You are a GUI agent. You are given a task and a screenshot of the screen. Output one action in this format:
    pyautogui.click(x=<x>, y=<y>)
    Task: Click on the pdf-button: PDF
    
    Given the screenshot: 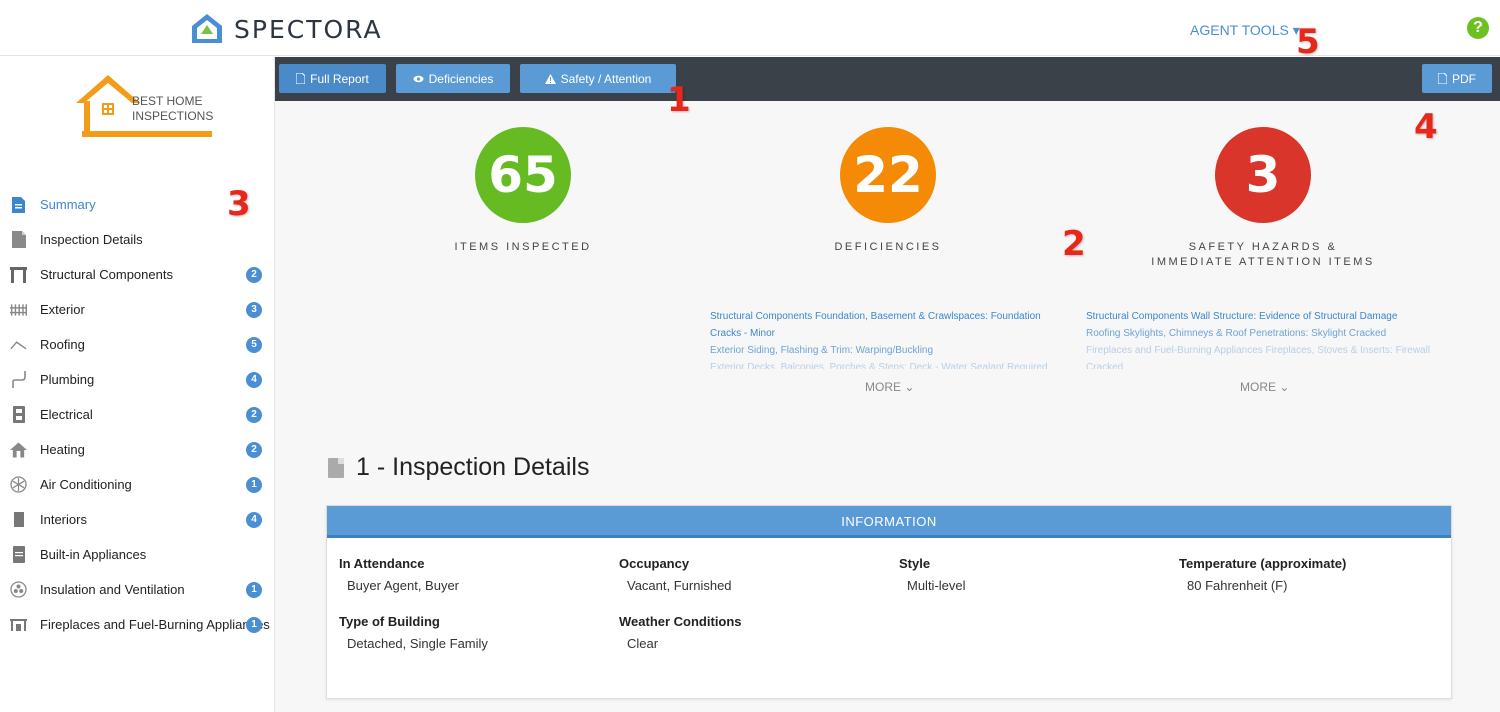 What is the action you would take?
    pyautogui.click(x=1457, y=78)
    